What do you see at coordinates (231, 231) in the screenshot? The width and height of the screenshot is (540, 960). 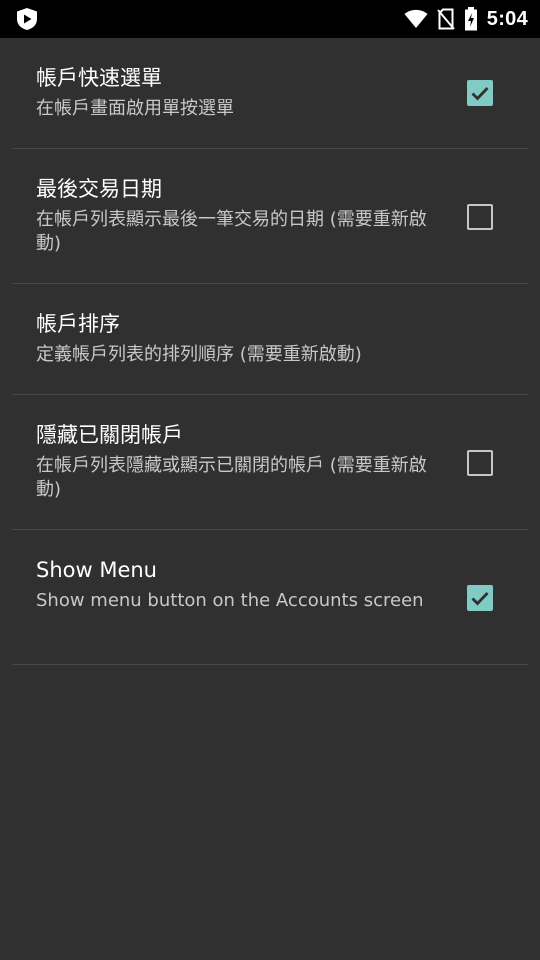 I see `pref-summary: 在帳戶列表顯示最後一筆交易的日期 (需要重新啟動)` at bounding box center [231, 231].